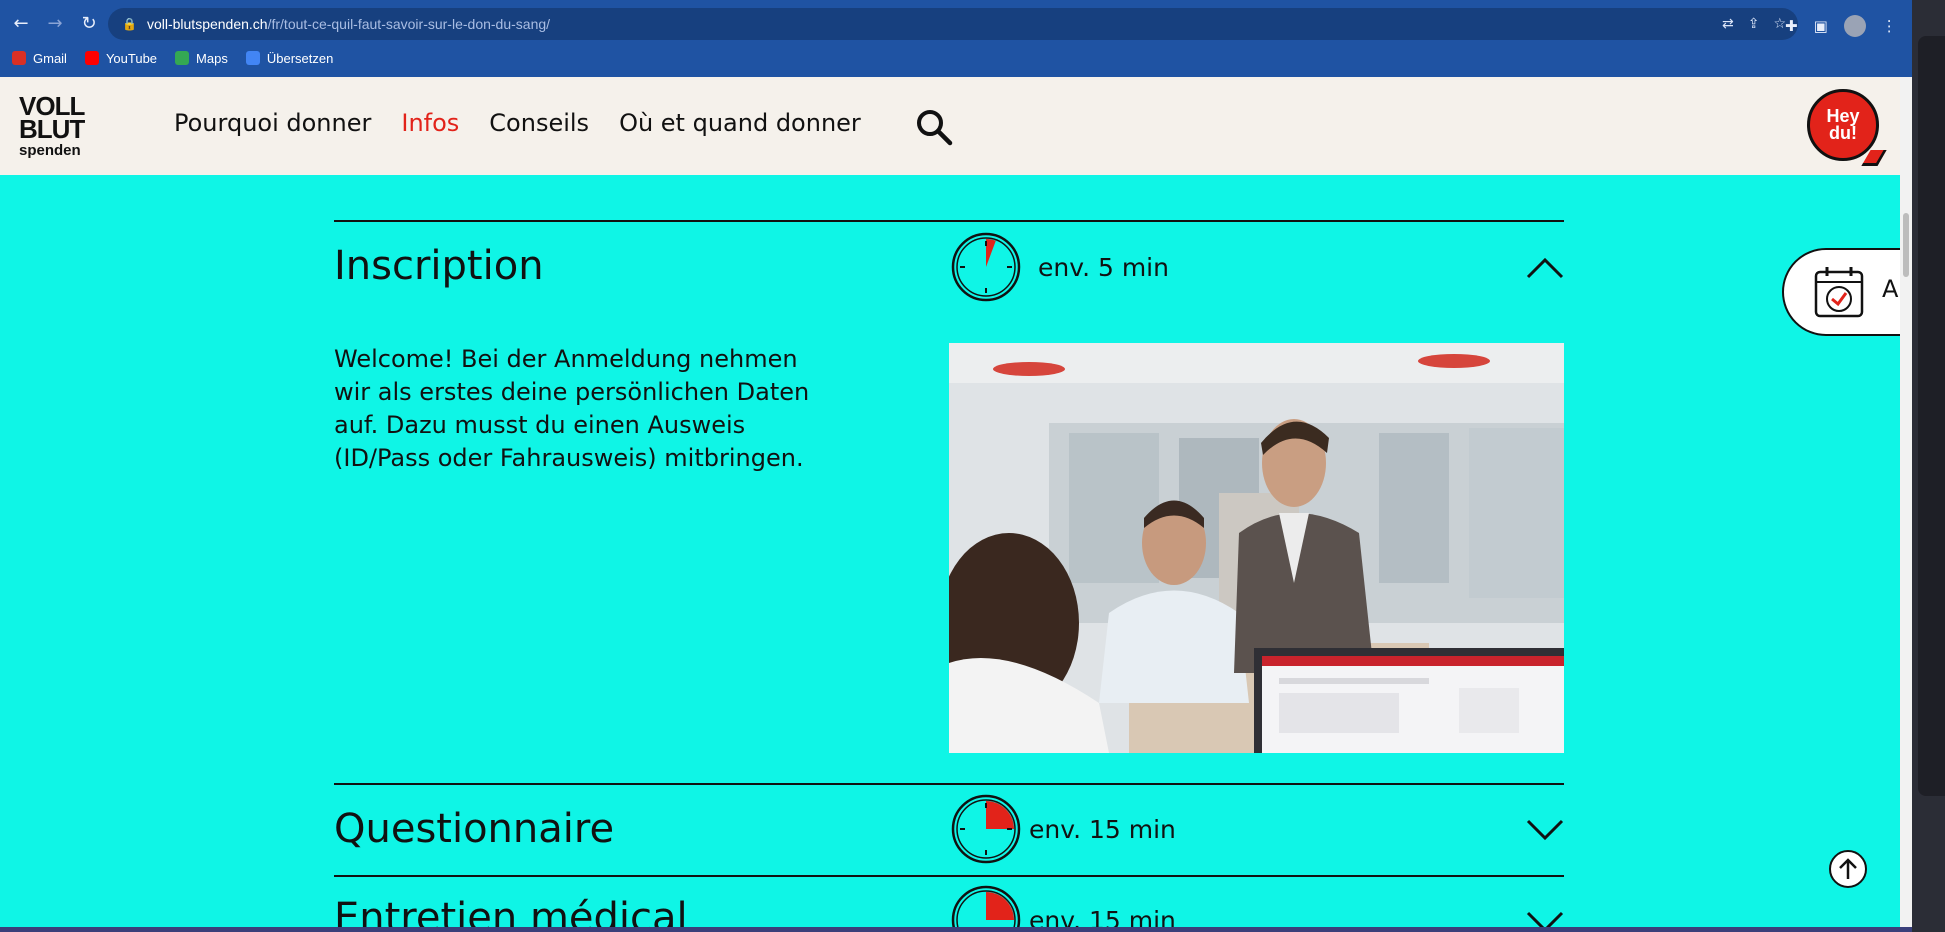  I want to click on profile-avatar, so click(1854, 26).